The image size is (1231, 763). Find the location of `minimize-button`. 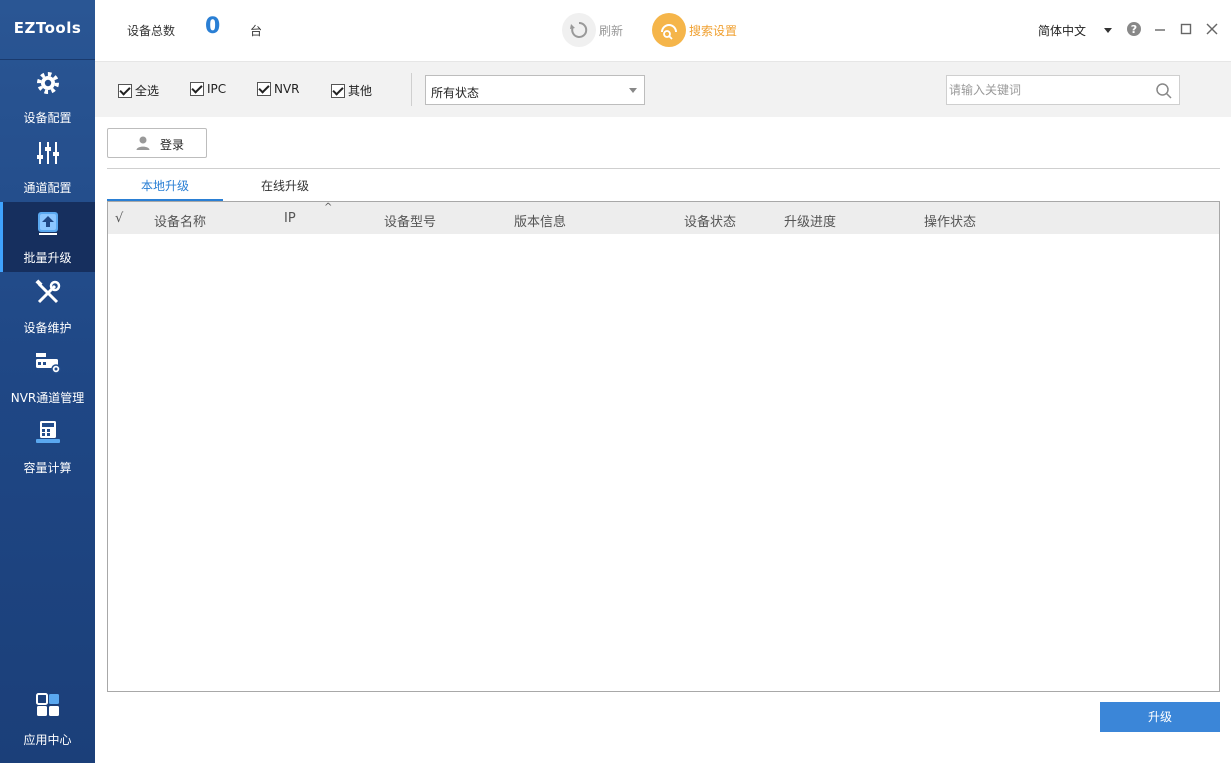

minimize-button is located at coordinates (1160, 29).